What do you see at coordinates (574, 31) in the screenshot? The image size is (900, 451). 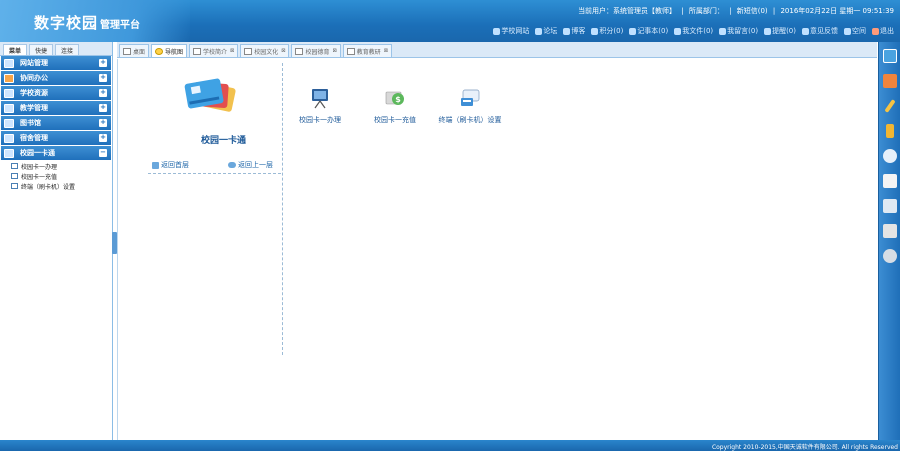 I see `blog-link: 博客` at bounding box center [574, 31].